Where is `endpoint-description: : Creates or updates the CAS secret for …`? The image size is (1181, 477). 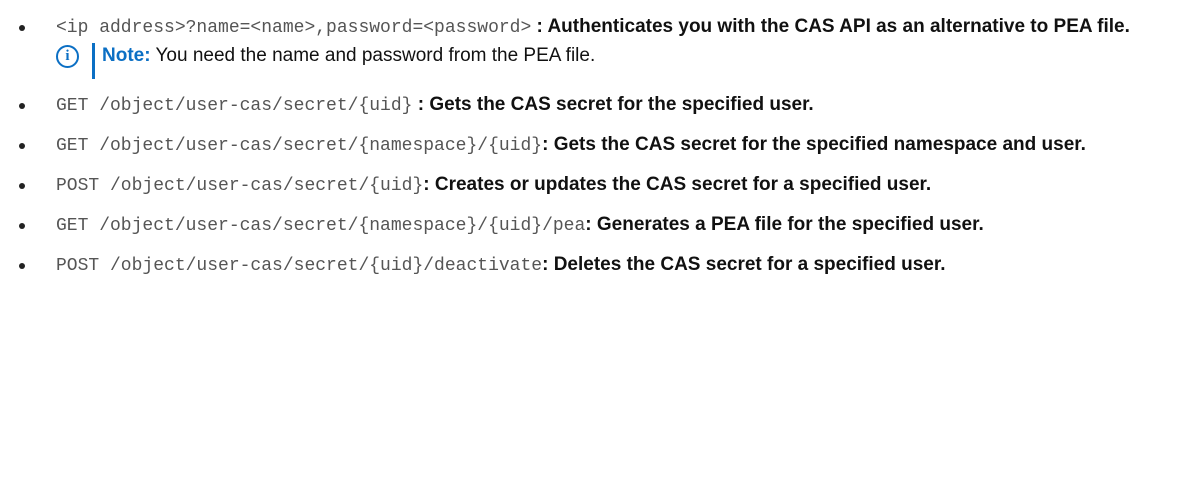
endpoint-description: : Creates or updates the CAS secret for … is located at coordinates (677, 184).